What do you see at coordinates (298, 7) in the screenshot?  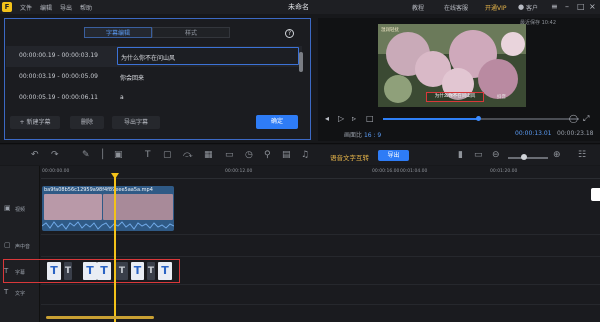 I see `document-title: 未命名` at bounding box center [298, 7].